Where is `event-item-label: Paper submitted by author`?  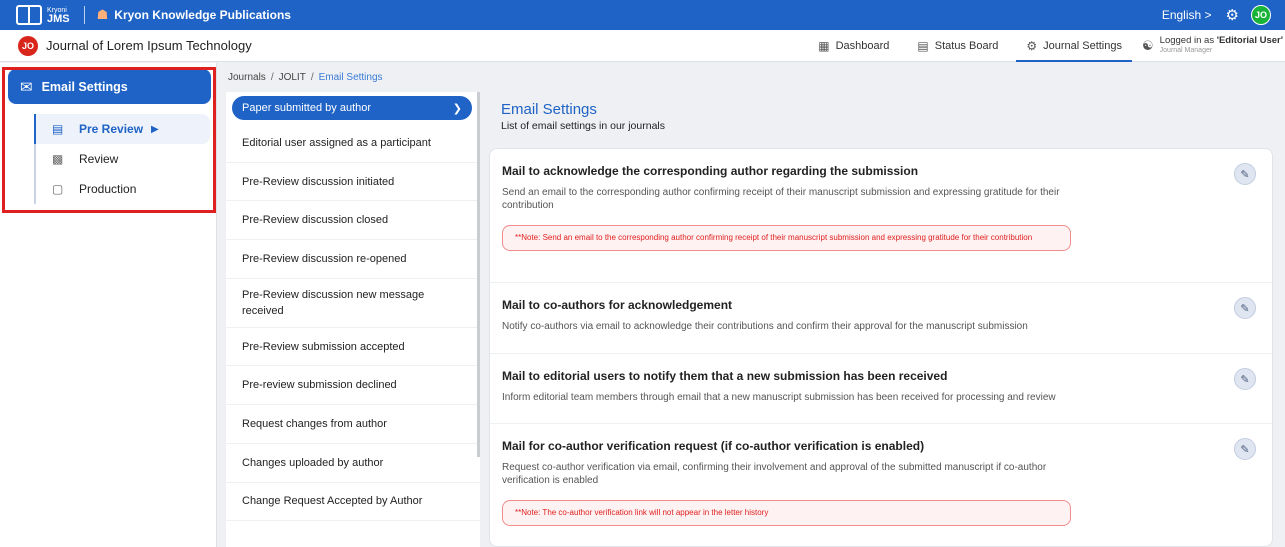 event-item-label: Paper submitted by author is located at coordinates (307, 108).